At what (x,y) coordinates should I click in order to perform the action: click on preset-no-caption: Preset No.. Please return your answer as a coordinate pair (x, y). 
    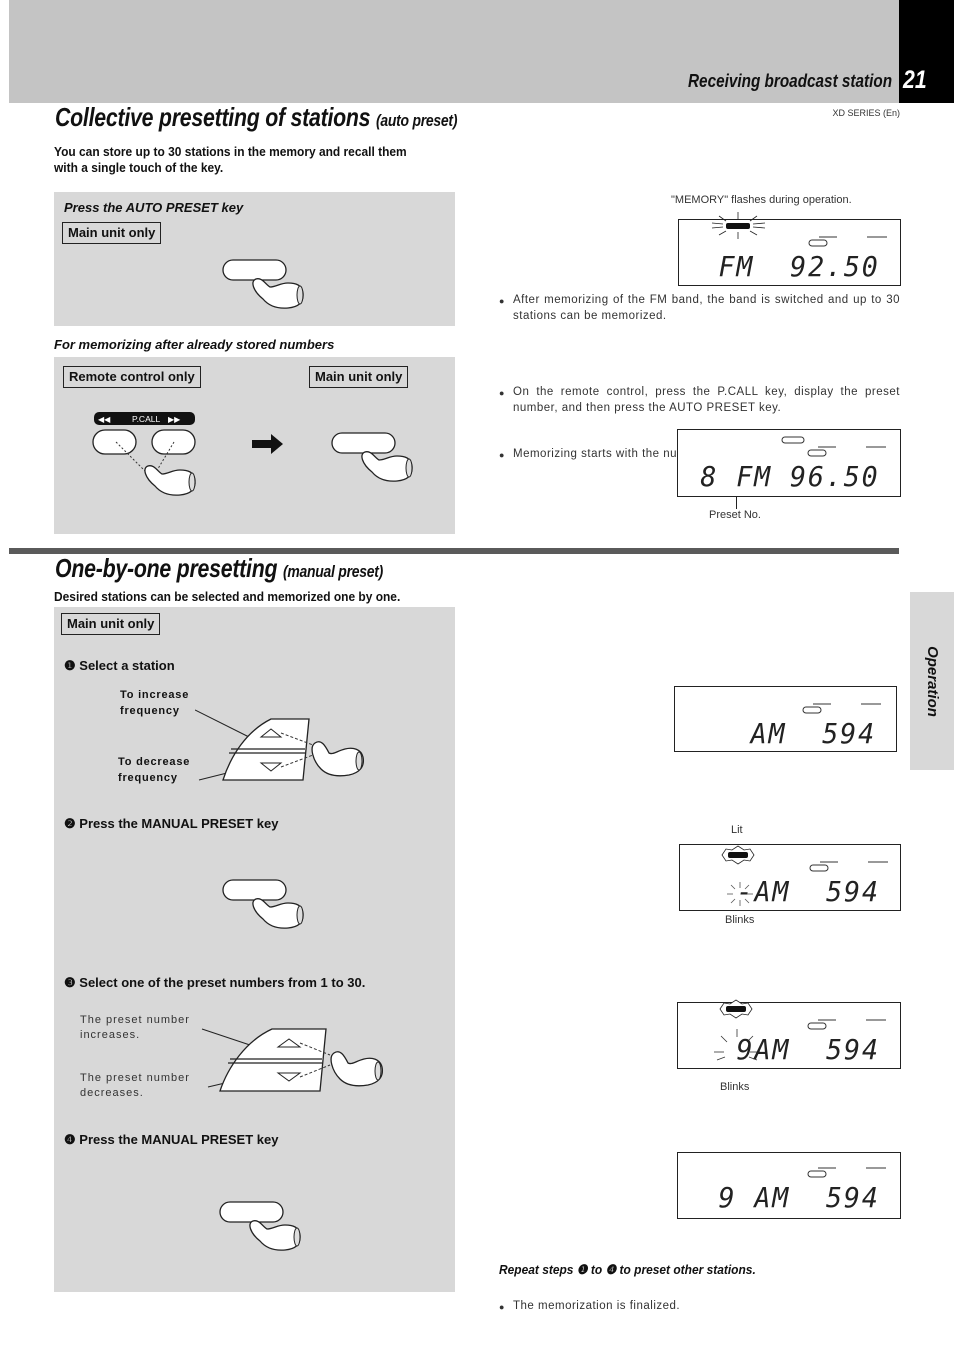
    Looking at the image, I should click on (735, 515).